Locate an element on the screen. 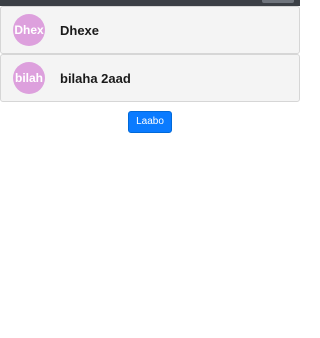 This screenshot has width=320, height=338. tab-indicator is located at coordinates (278, 1).